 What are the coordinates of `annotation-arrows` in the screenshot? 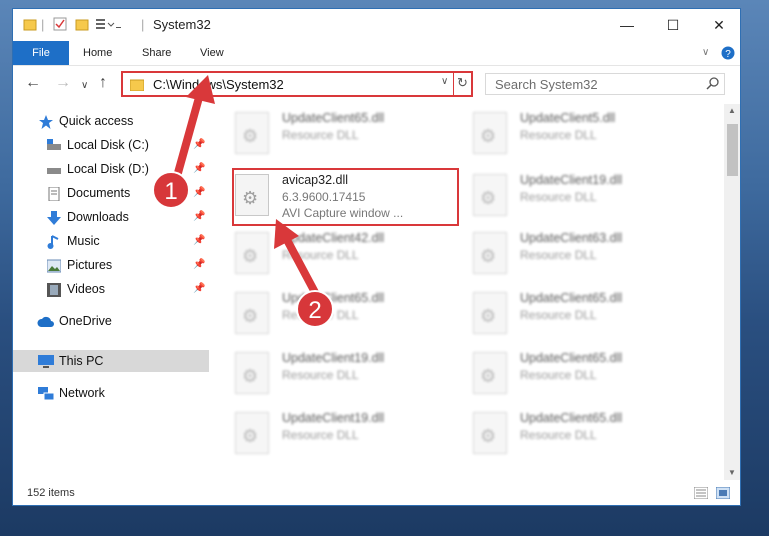 It's located at (247, 188).